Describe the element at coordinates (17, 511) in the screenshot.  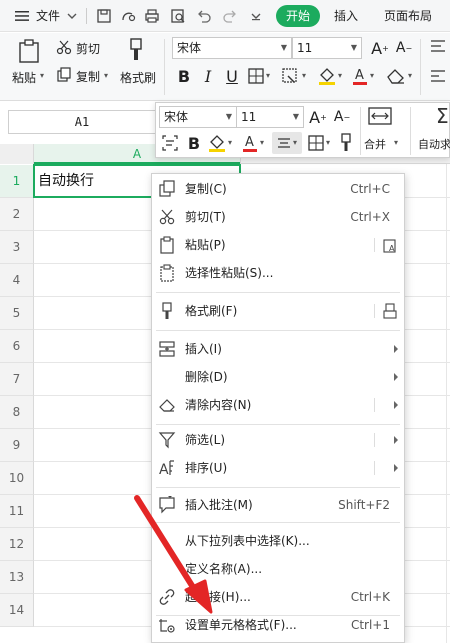
I see `row-header-11: 11` at that location.